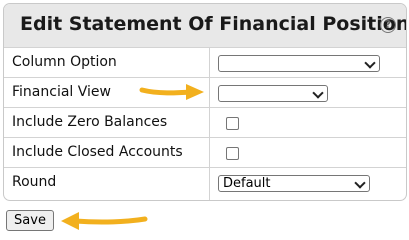 Image resolution: width=409 pixels, height=240 pixels. What do you see at coordinates (34, 182) in the screenshot?
I see `round-label: Round` at bounding box center [34, 182].